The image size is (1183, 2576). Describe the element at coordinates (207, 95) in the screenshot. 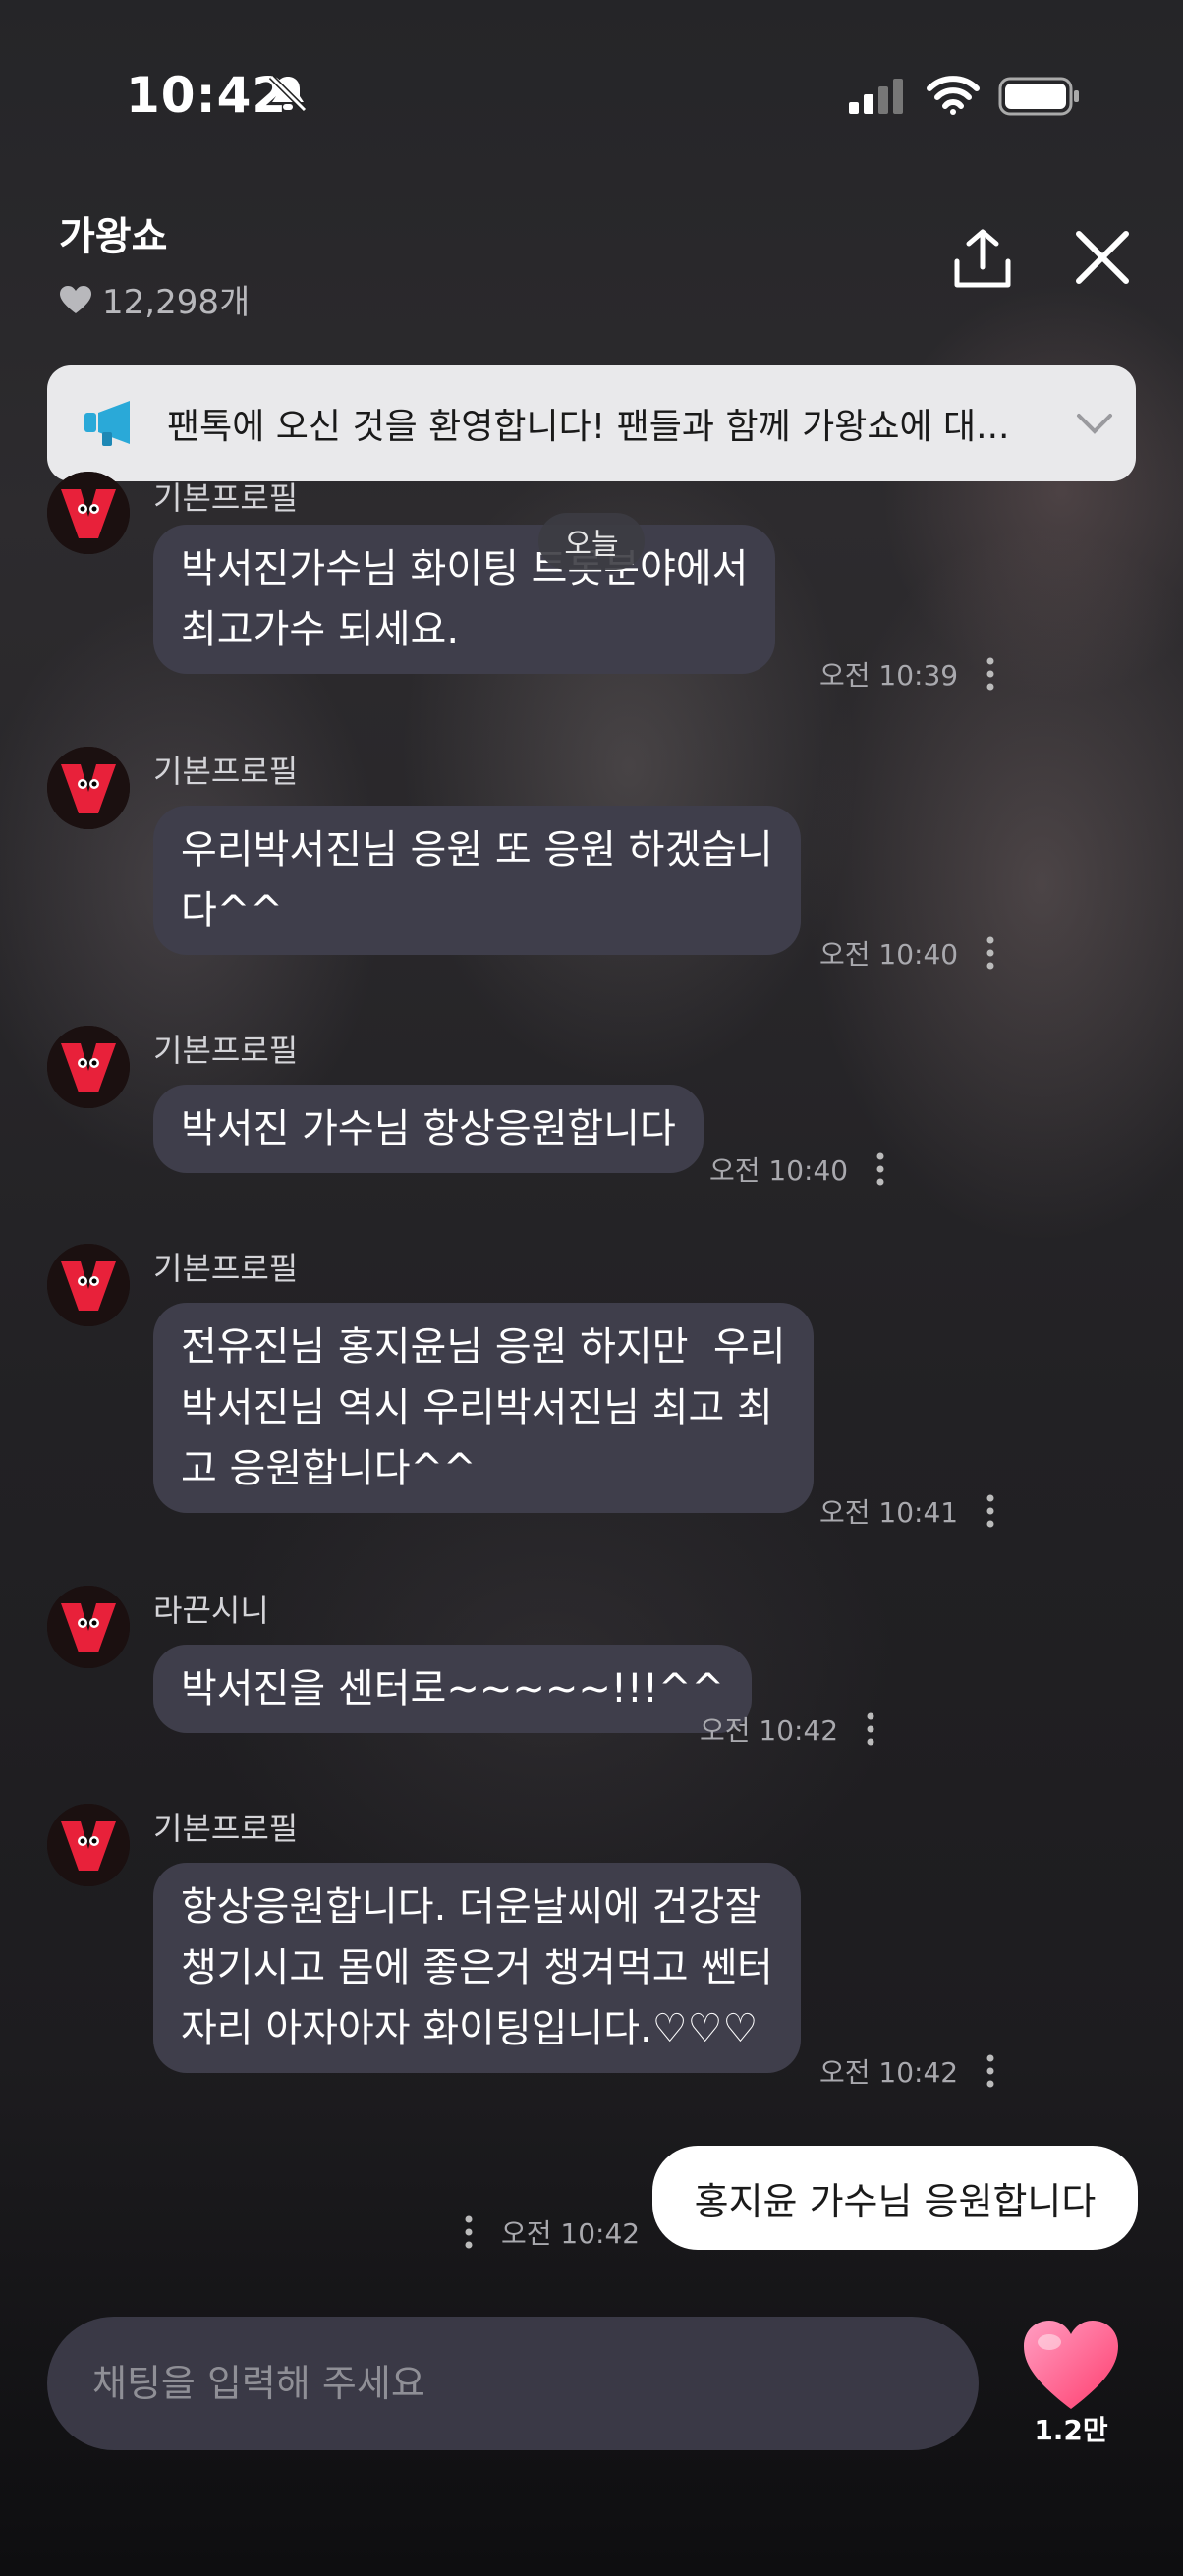

I see `clock: 10:42` at that location.